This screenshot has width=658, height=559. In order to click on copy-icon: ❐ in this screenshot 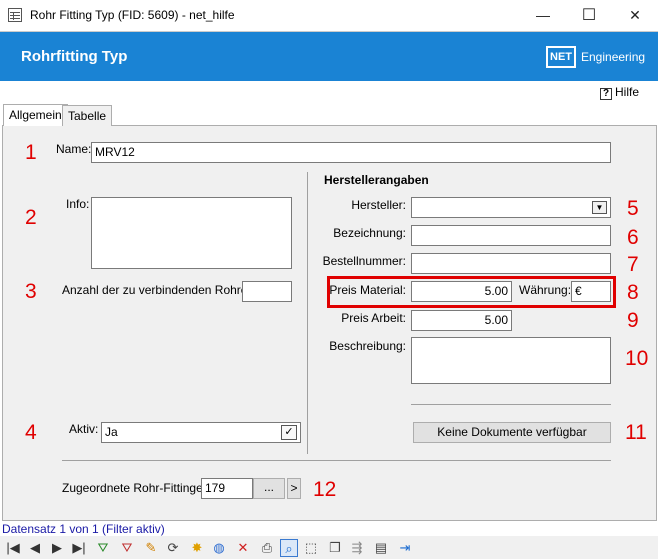, I will do `click(335, 548)`.